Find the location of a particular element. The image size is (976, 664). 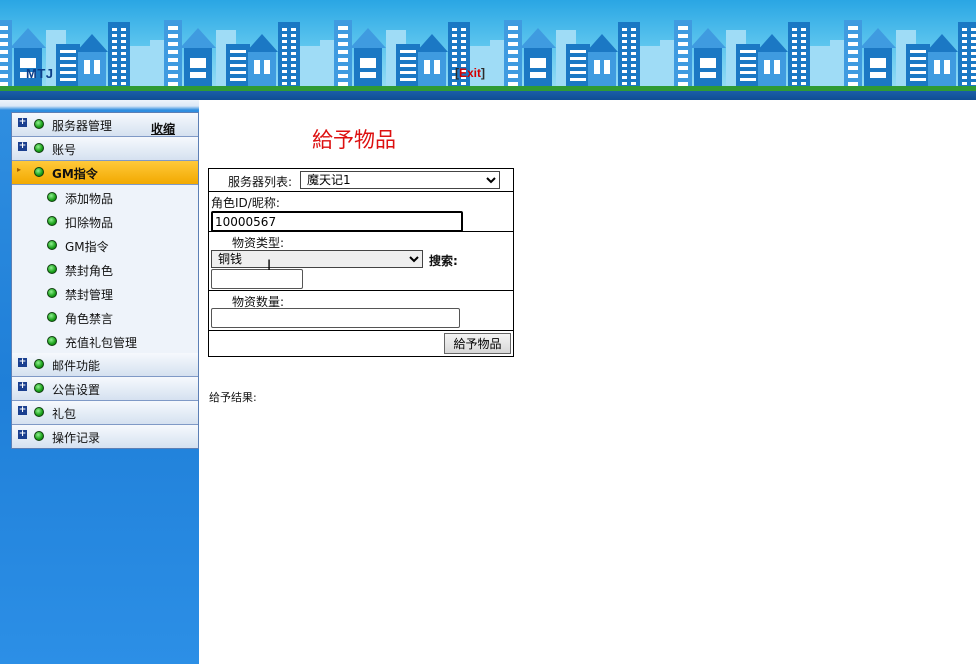

sidebar-category-mail: + 邮件功能 is located at coordinates (105, 365).